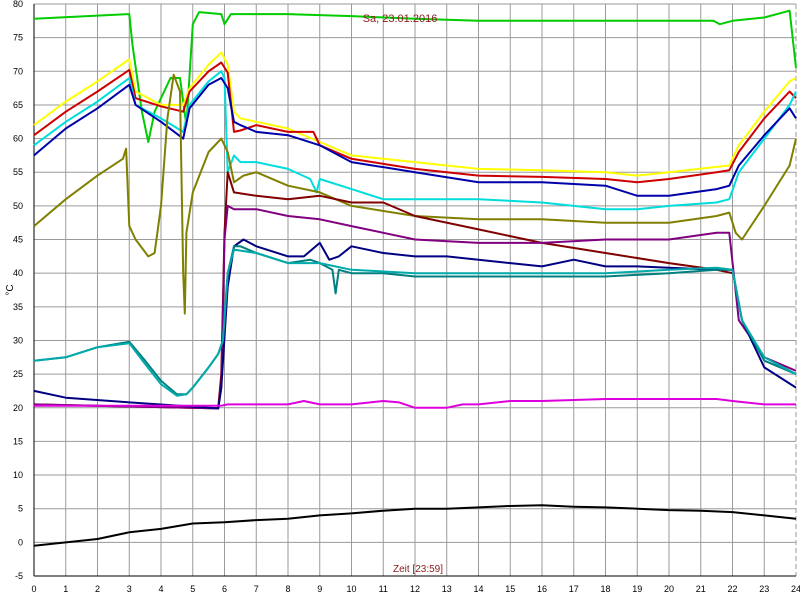 The width and height of the screenshot is (800, 600). Describe the element at coordinates (701, 589) in the screenshot. I see `x-tick-label: 21` at that location.